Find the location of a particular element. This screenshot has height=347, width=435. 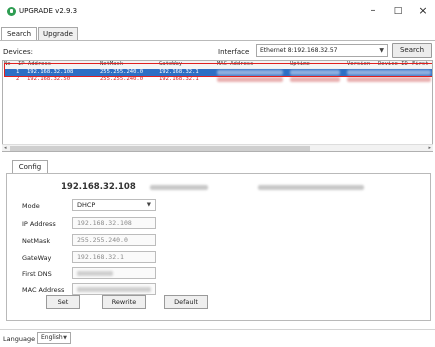

close-button: × is located at coordinates (423, 11).